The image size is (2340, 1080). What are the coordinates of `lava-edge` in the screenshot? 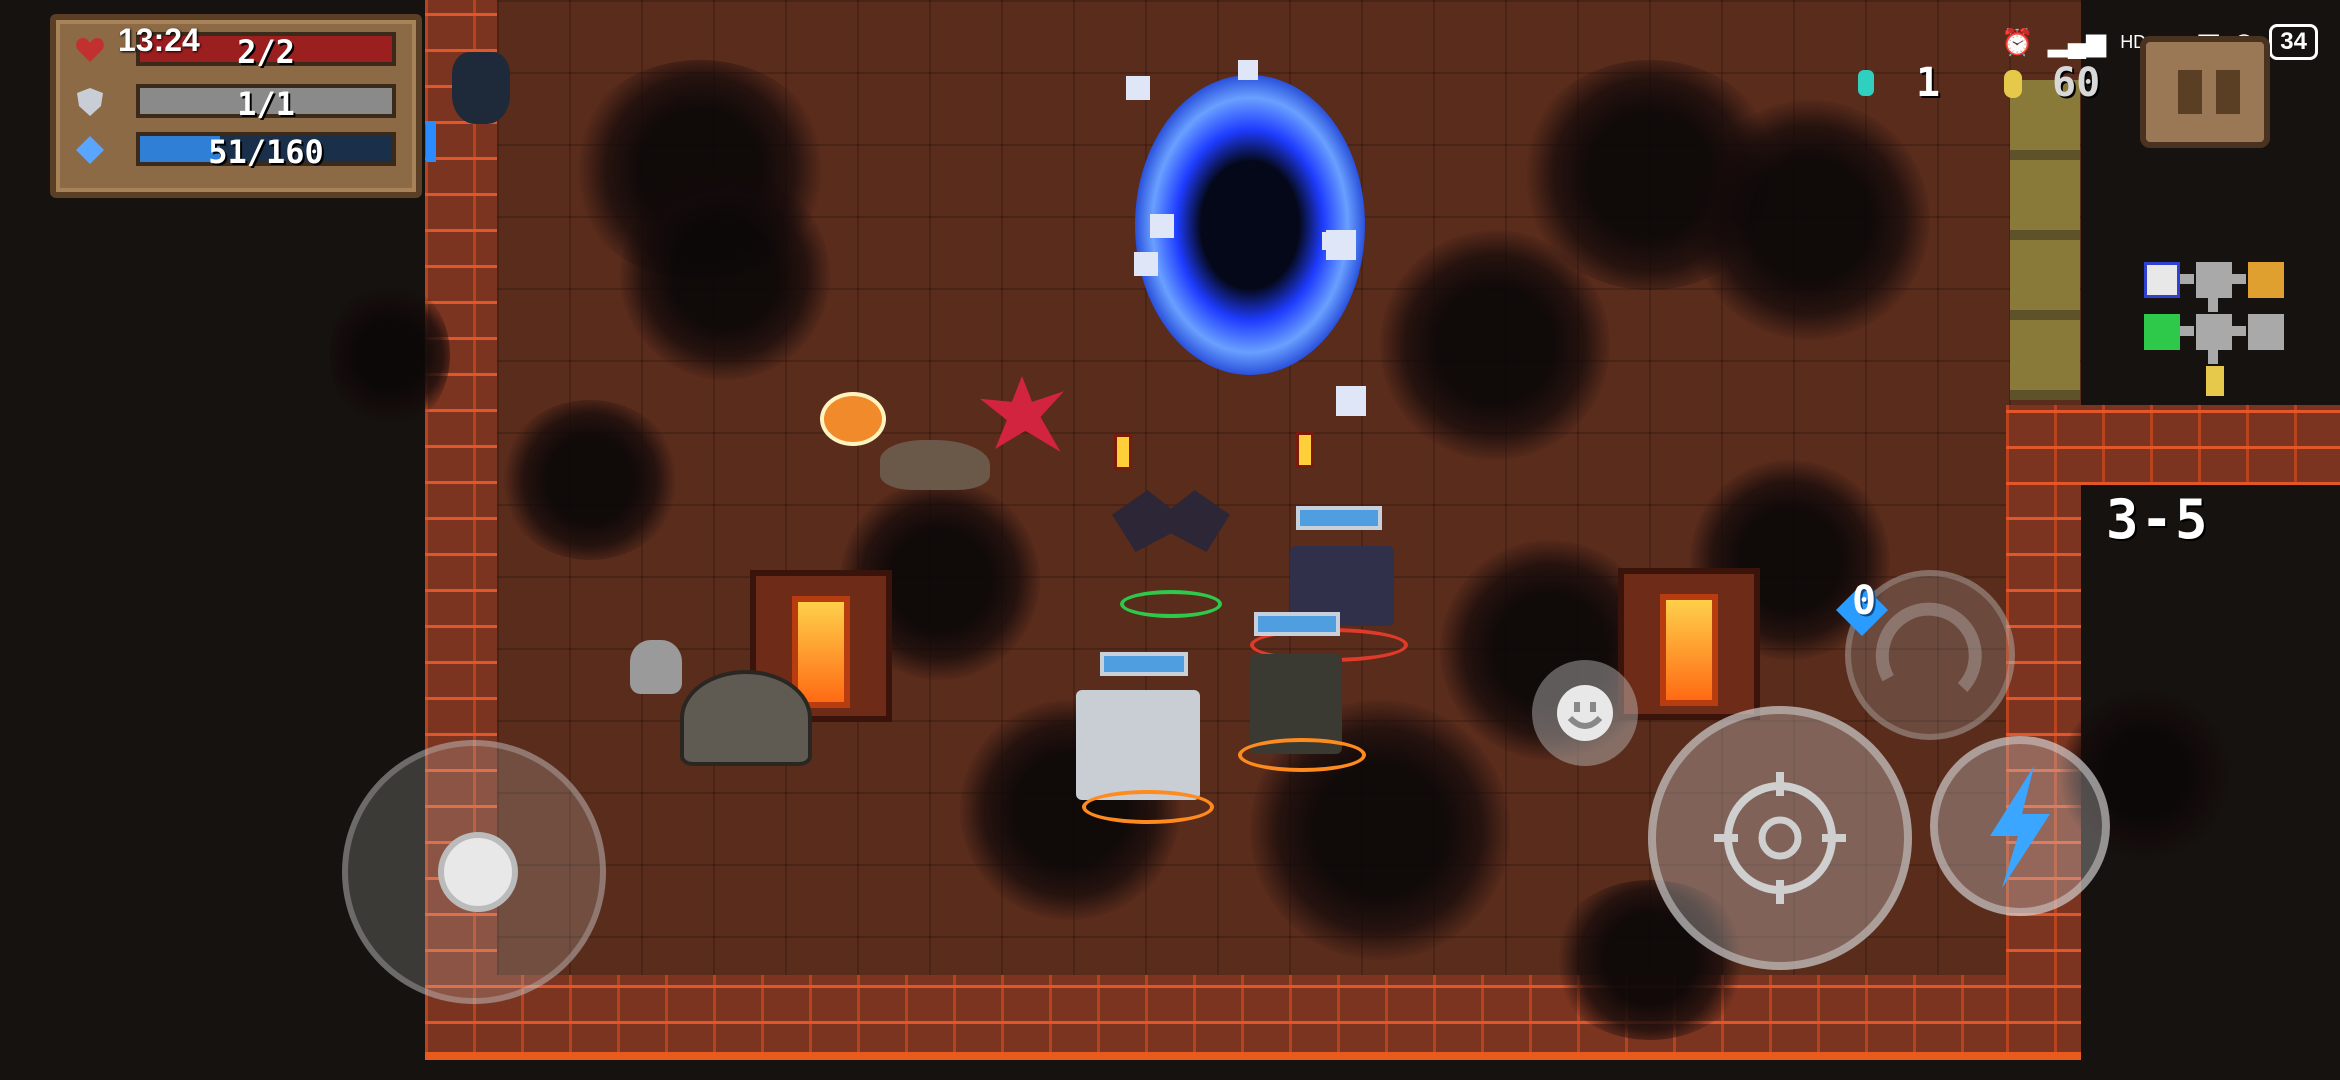 It's located at (1253, 1056).